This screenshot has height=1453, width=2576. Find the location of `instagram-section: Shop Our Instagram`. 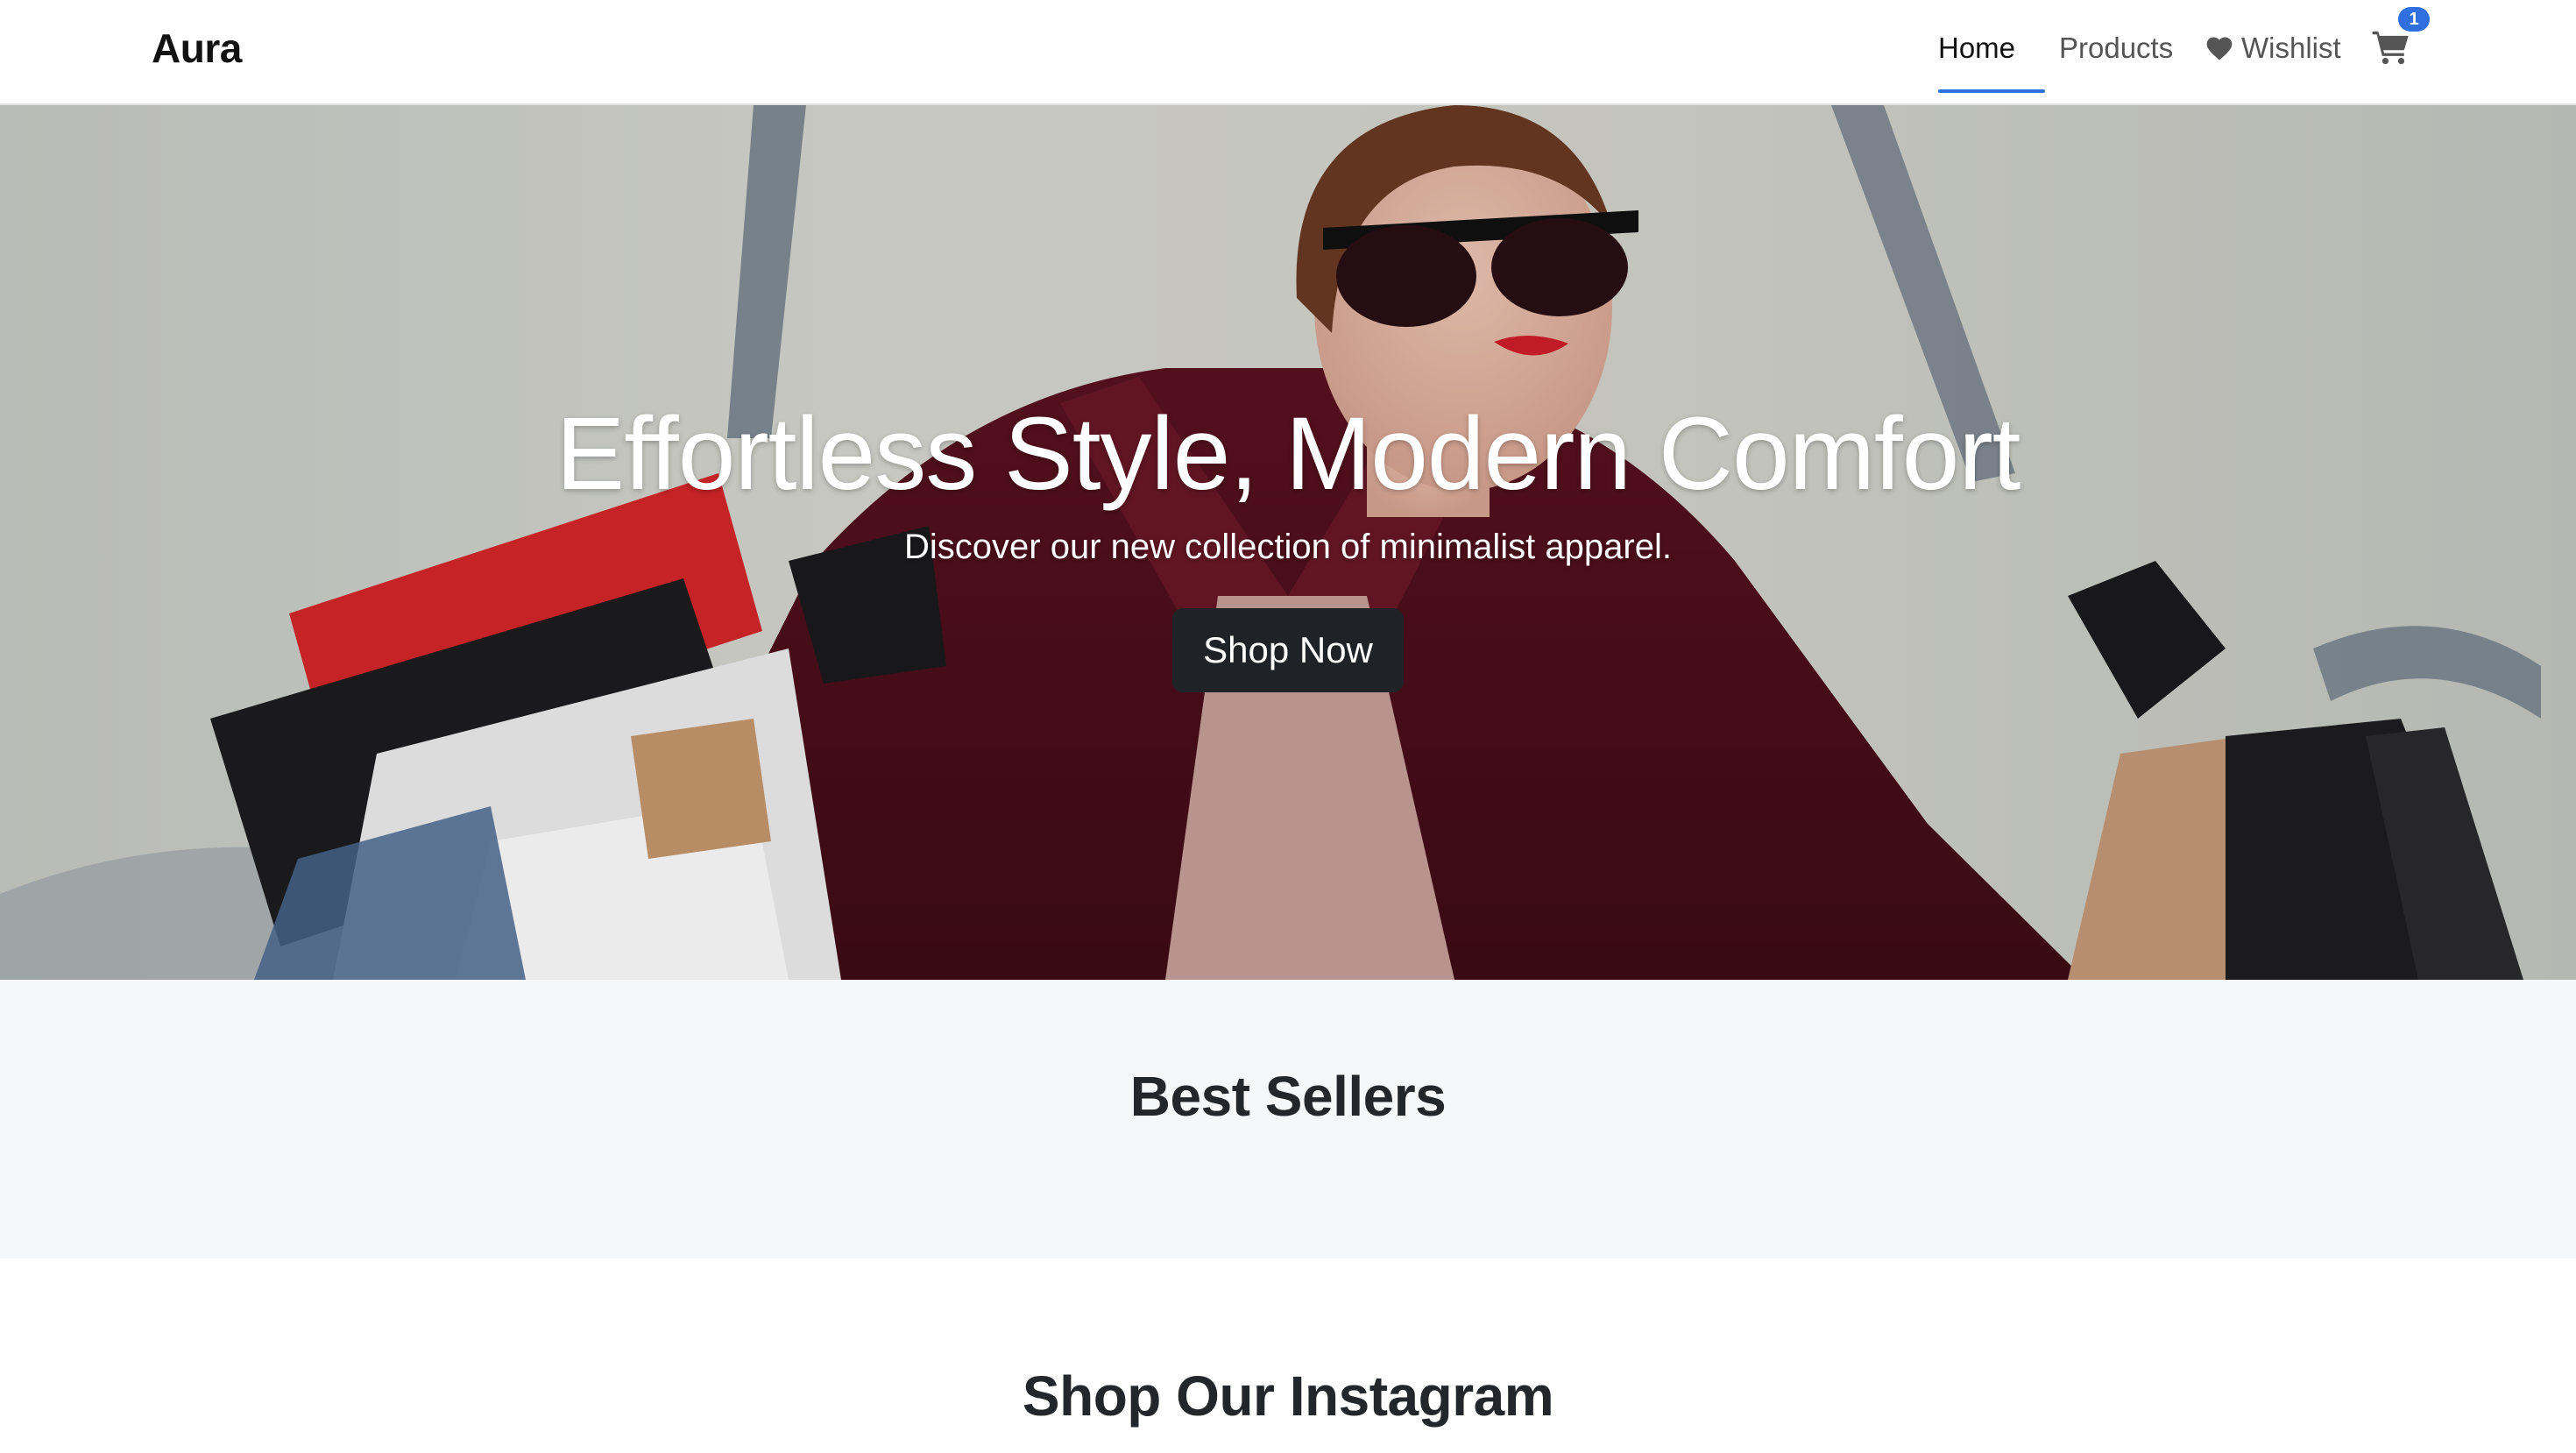

instagram-section: Shop Our Instagram is located at coordinates (1288, 1355).